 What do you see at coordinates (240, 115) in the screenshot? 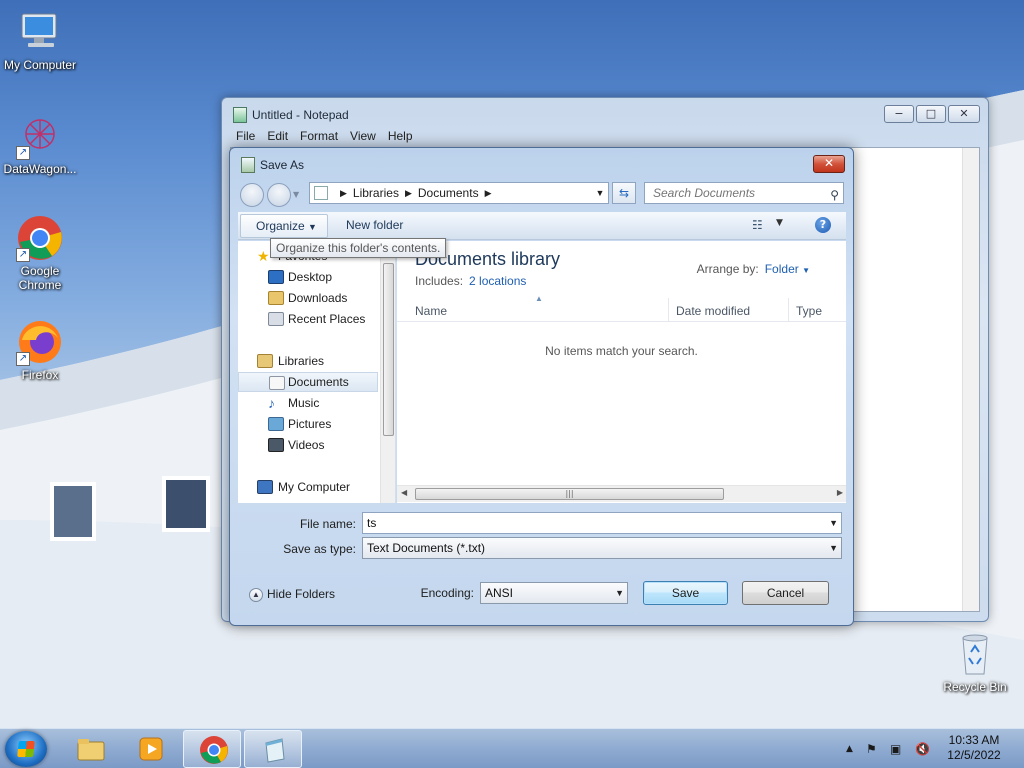
I see `notepad-icon` at bounding box center [240, 115].